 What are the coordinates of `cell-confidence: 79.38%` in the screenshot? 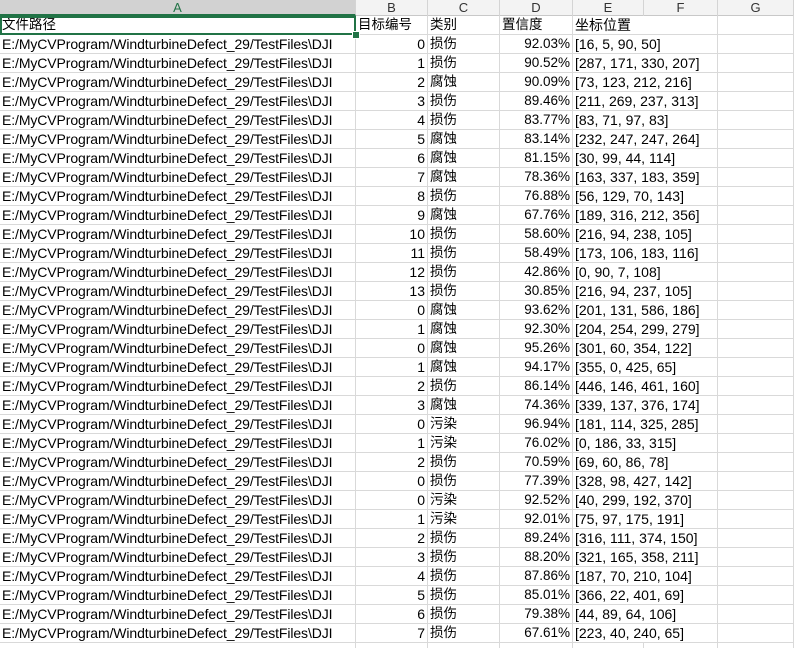 It's located at (536, 614).